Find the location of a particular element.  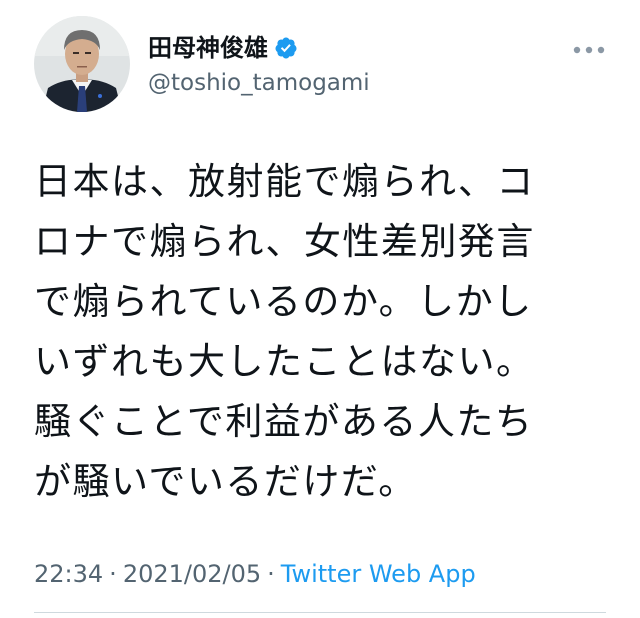

tweet-date: 2021/02/05 is located at coordinates (192, 574).